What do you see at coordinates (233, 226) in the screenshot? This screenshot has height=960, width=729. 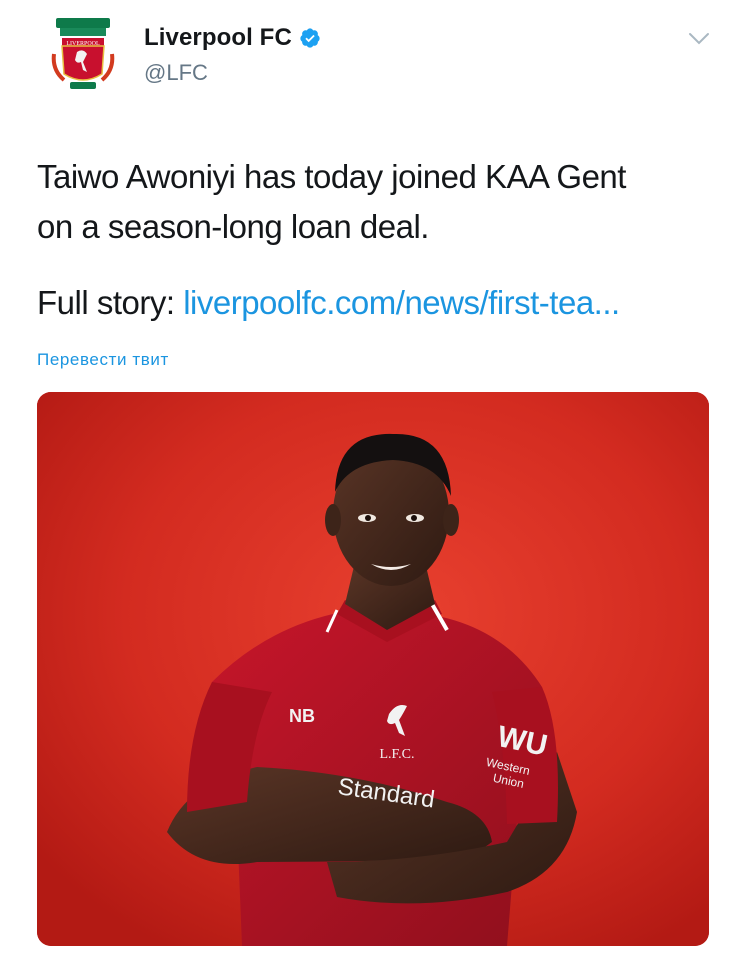 I see `tweet-text-line: on a season-long loan deal.` at bounding box center [233, 226].